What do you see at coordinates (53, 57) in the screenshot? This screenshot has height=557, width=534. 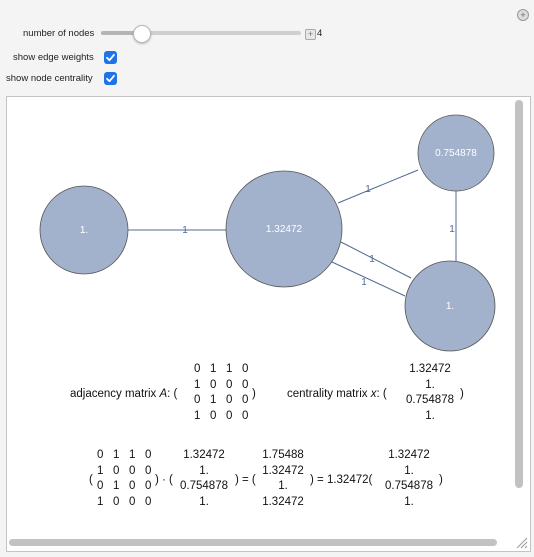 I see `show-edge-weights-label: show edge weights` at bounding box center [53, 57].